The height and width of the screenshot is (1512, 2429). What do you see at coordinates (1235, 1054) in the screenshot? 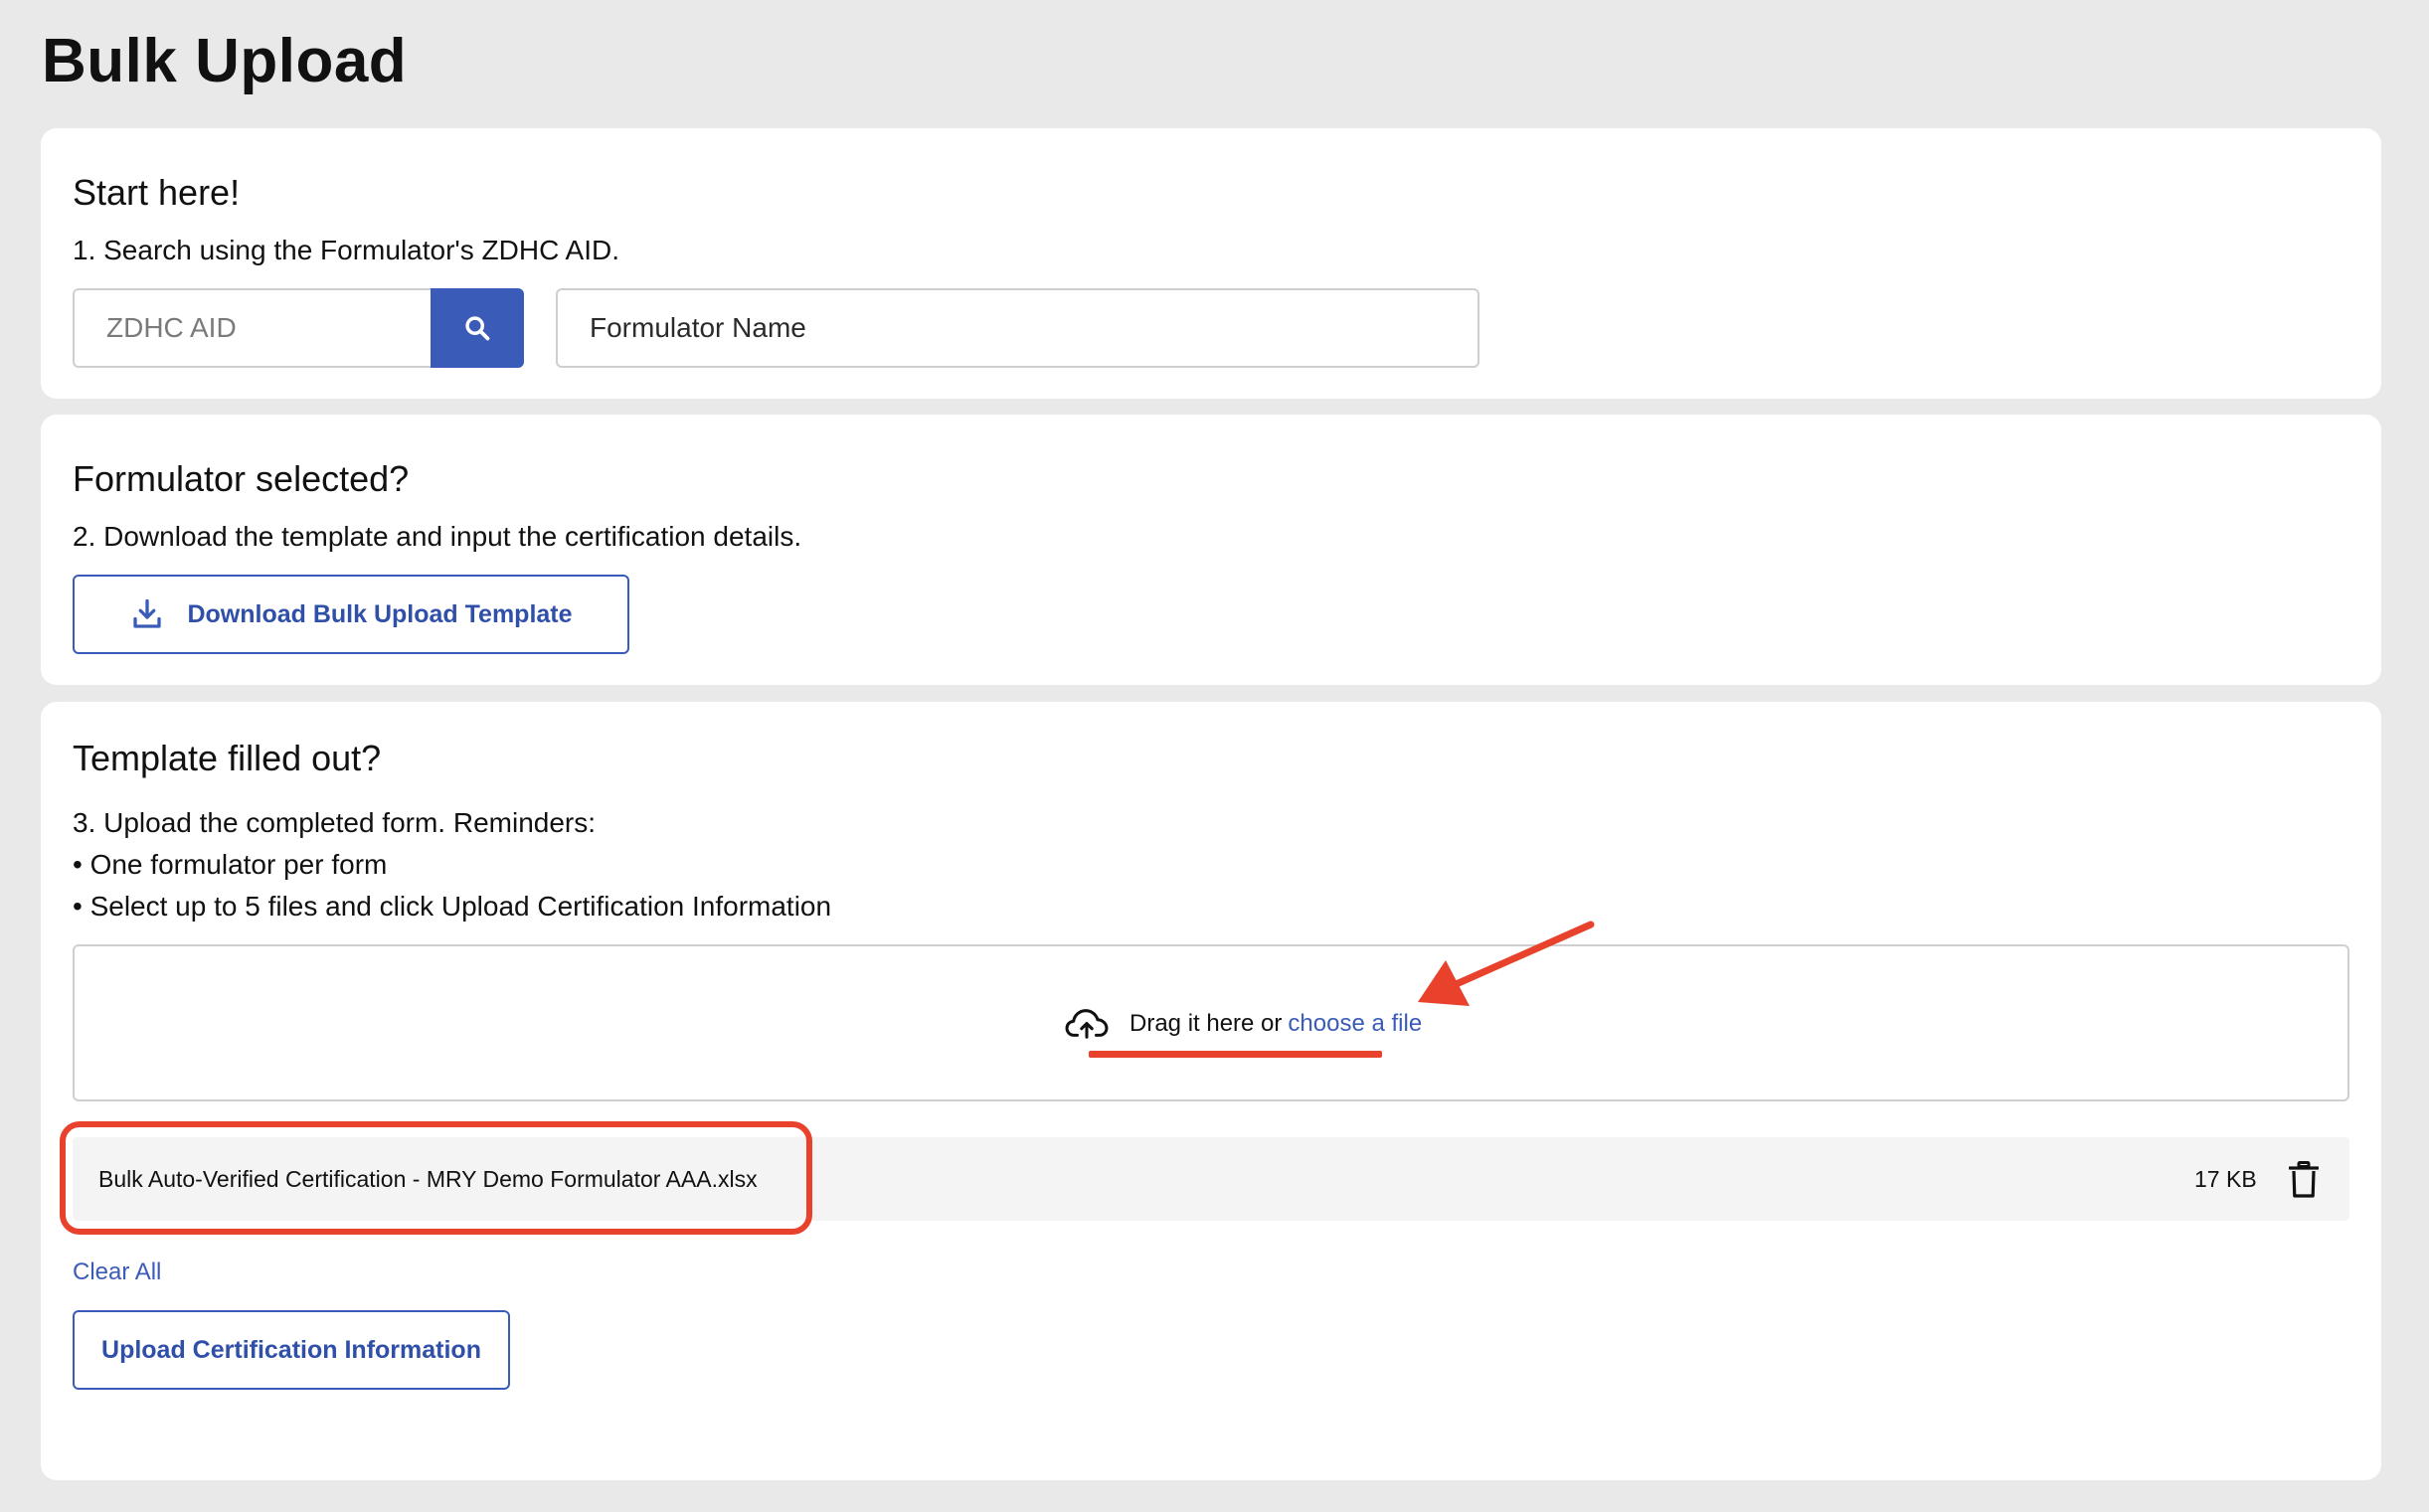
I see `annotation-underline` at bounding box center [1235, 1054].